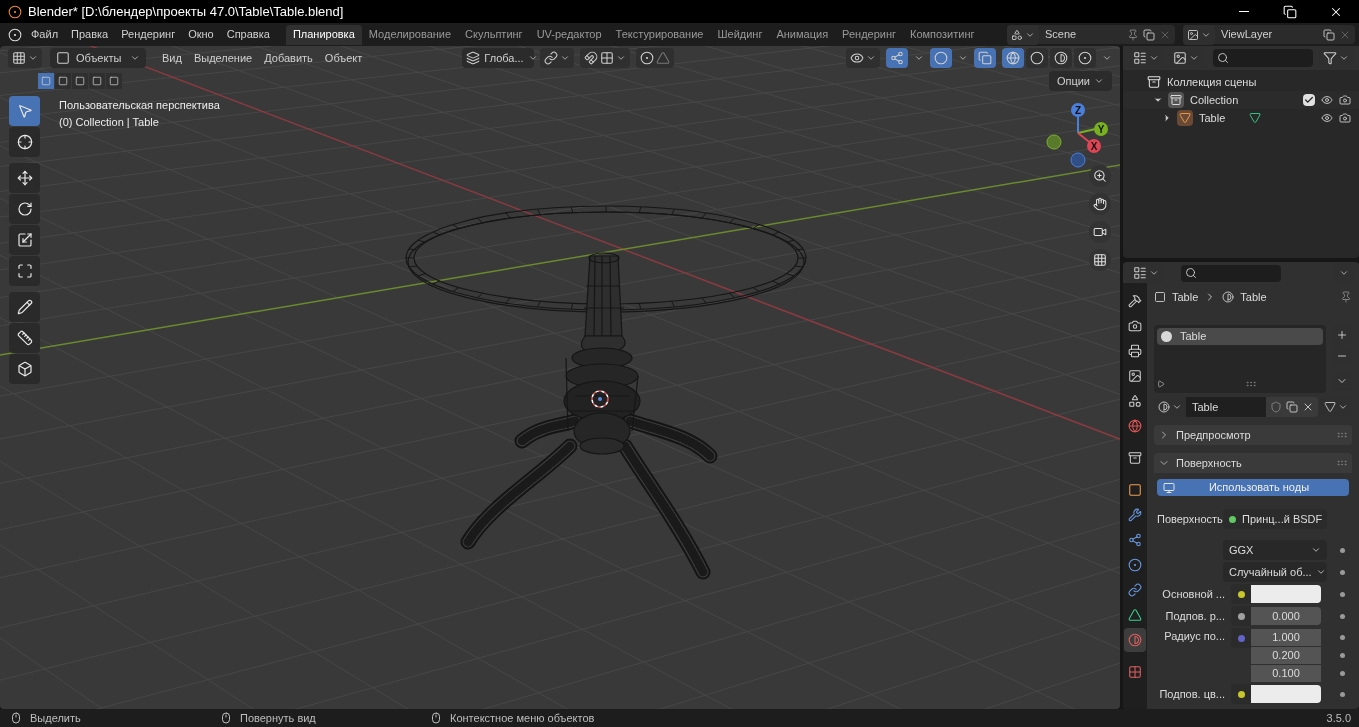 This screenshot has width=1359, height=727. What do you see at coordinates (63, 58) in the screenshot?
I see `object-mode-icon` at bounding box center [63, 58].